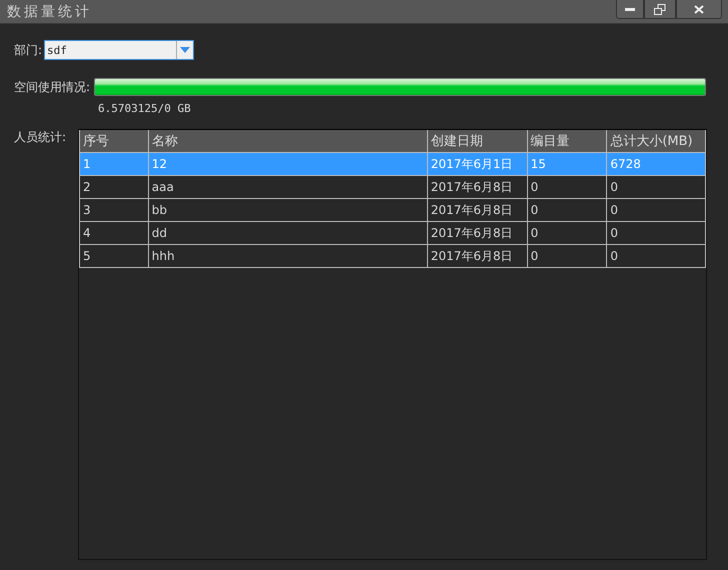 The image size is (728, 570). I want to click on table-cell: 2017年6月1日, so click(478, 164).